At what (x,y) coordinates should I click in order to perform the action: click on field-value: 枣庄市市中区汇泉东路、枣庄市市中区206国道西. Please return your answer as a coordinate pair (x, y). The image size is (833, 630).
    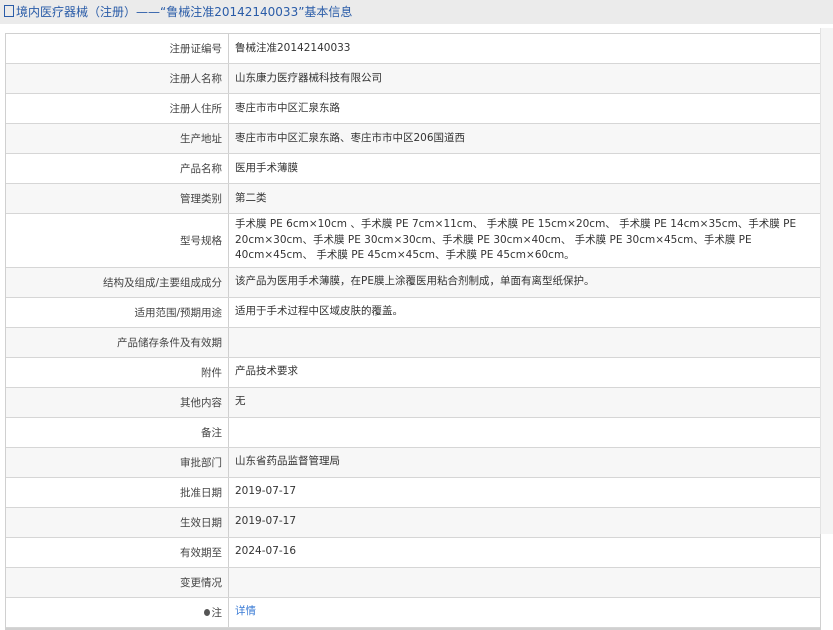
    Looking at the image, I should click on (524, 138).